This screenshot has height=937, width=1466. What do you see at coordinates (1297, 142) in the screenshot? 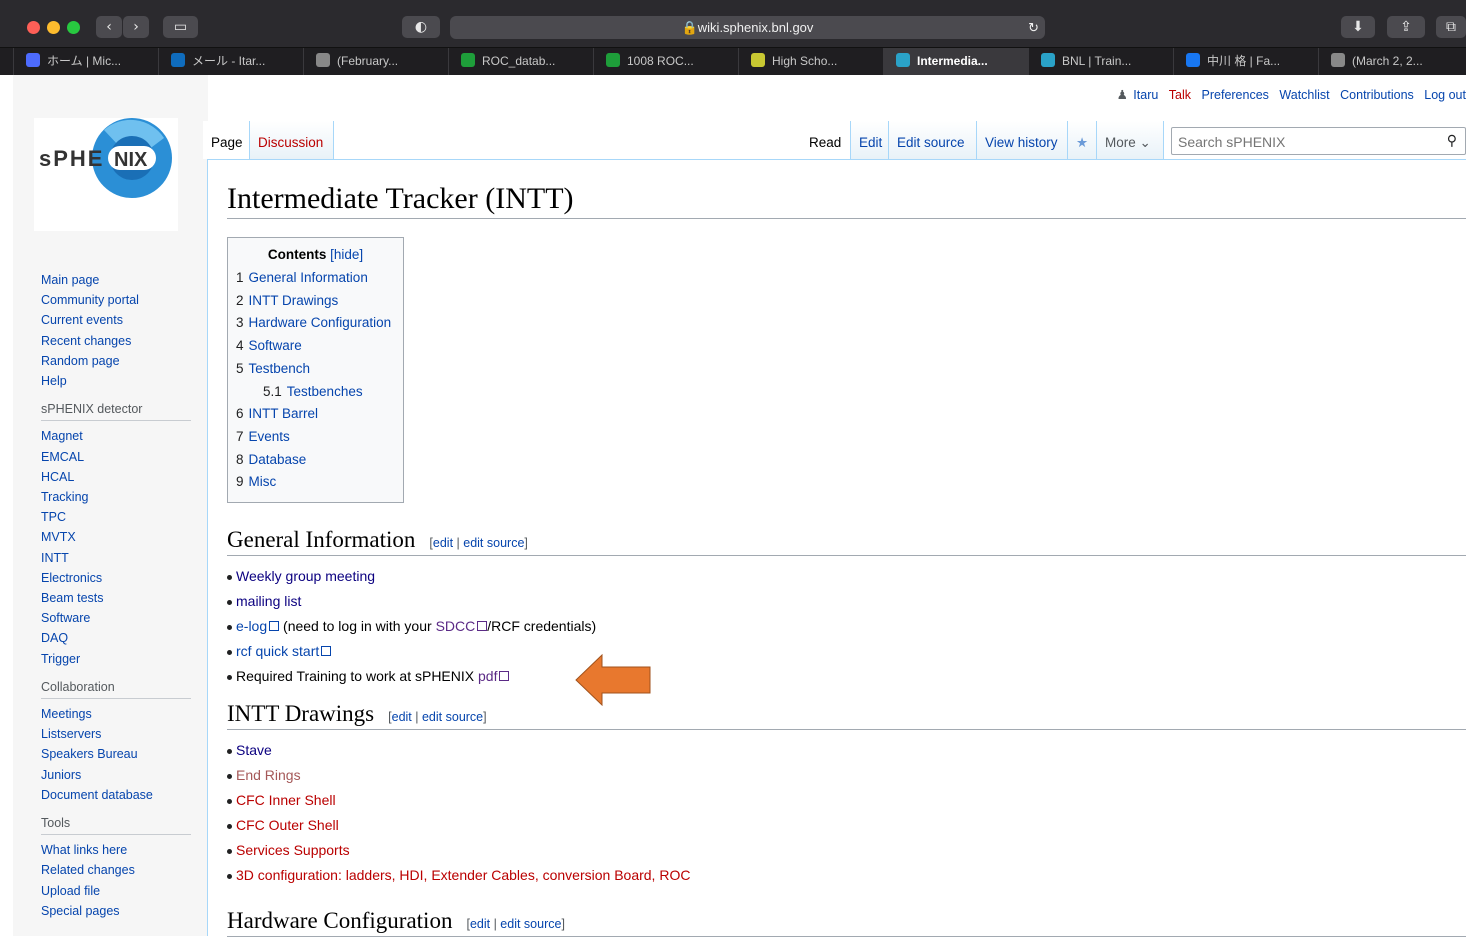
I see `search-input` at bounding box center [1297, 142].